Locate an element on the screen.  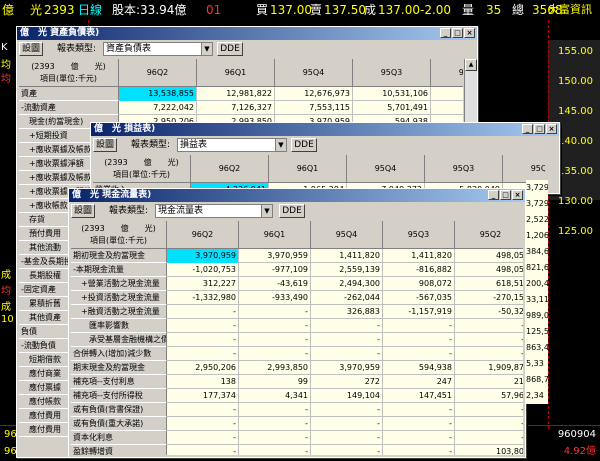
window-titlebar: 億 光 損益表) _ □ × is located at coordinates (325, 129).